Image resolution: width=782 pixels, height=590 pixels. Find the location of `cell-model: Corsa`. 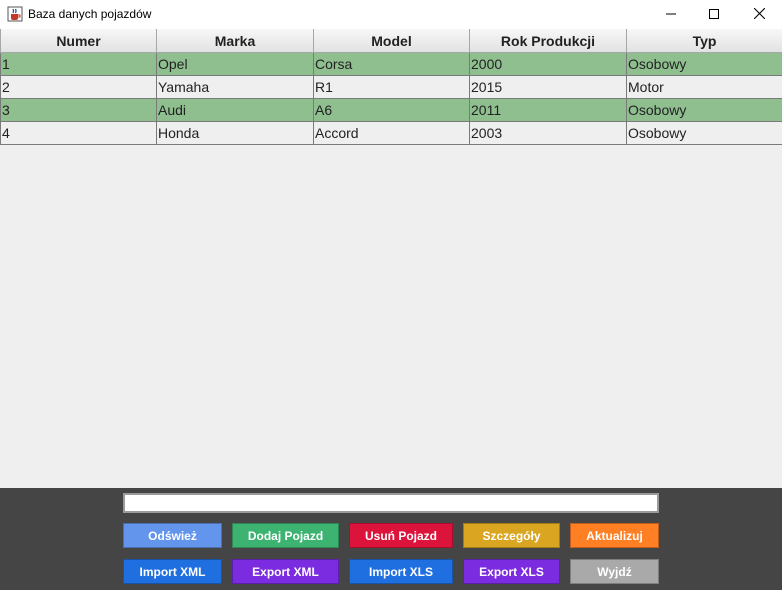

cell-model: Corsa is located at coordinates (391, 64).